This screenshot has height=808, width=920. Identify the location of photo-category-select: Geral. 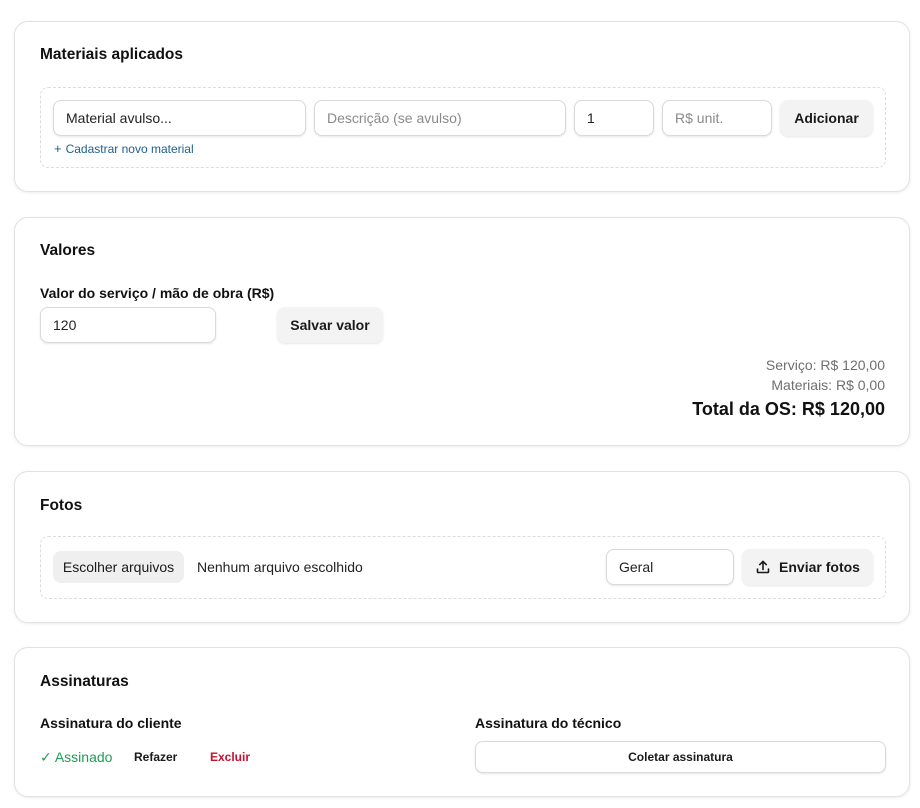
(670, 567).